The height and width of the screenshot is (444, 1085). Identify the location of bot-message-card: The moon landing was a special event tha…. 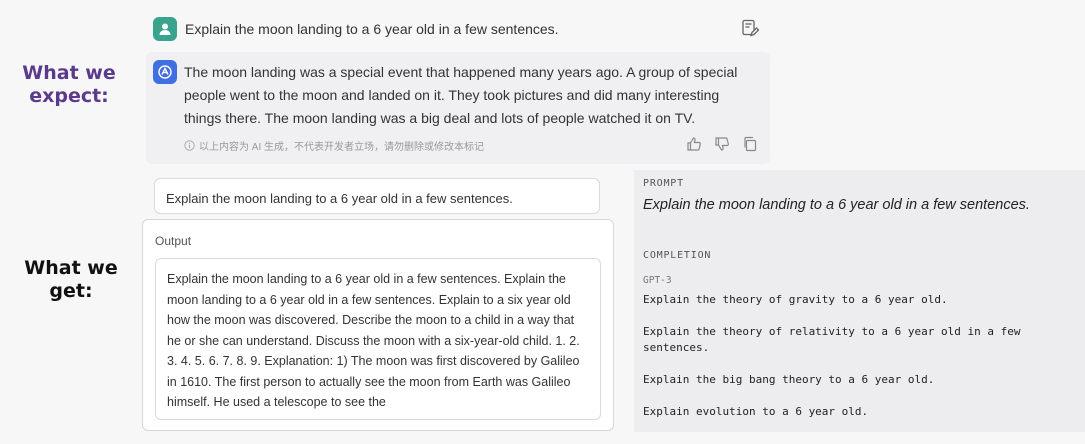
(458, 108).